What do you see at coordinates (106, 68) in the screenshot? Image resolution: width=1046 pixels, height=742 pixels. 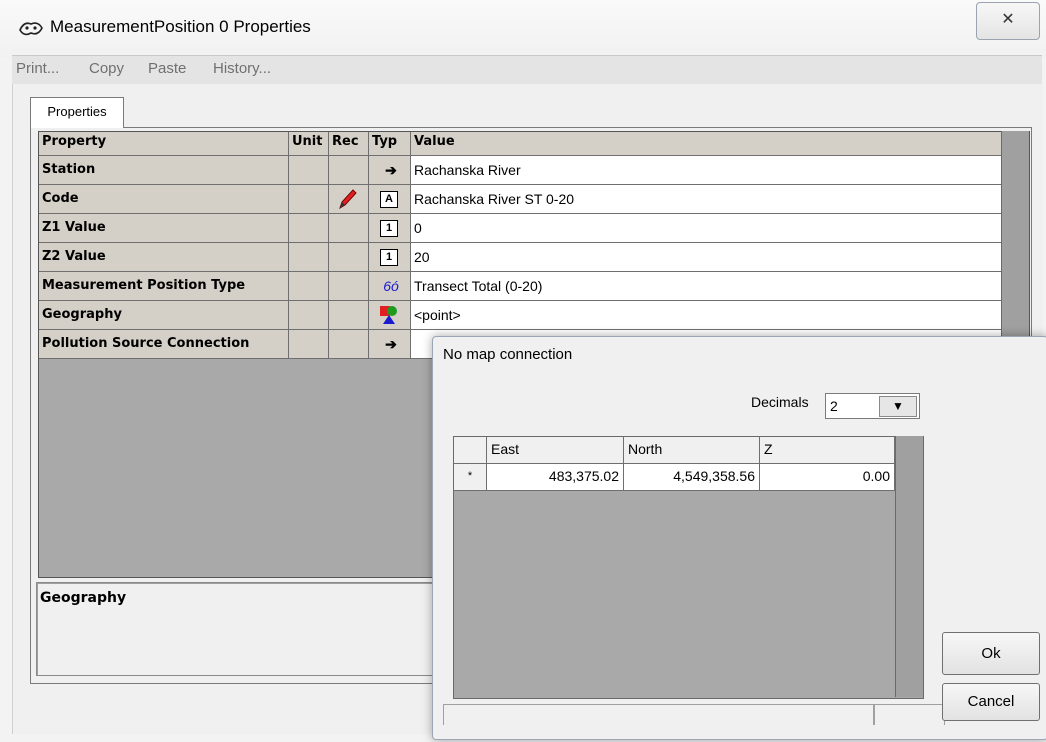 I see `menu-copy: Copy` at bounding box center [106, 68].